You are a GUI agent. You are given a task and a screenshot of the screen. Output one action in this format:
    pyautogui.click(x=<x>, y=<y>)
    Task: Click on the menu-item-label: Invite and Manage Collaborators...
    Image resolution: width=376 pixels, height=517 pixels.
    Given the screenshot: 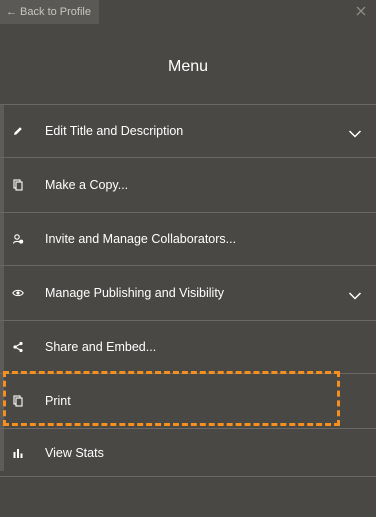 What is the action you would take?
    pyautogui.click(x=141, y=239)
    